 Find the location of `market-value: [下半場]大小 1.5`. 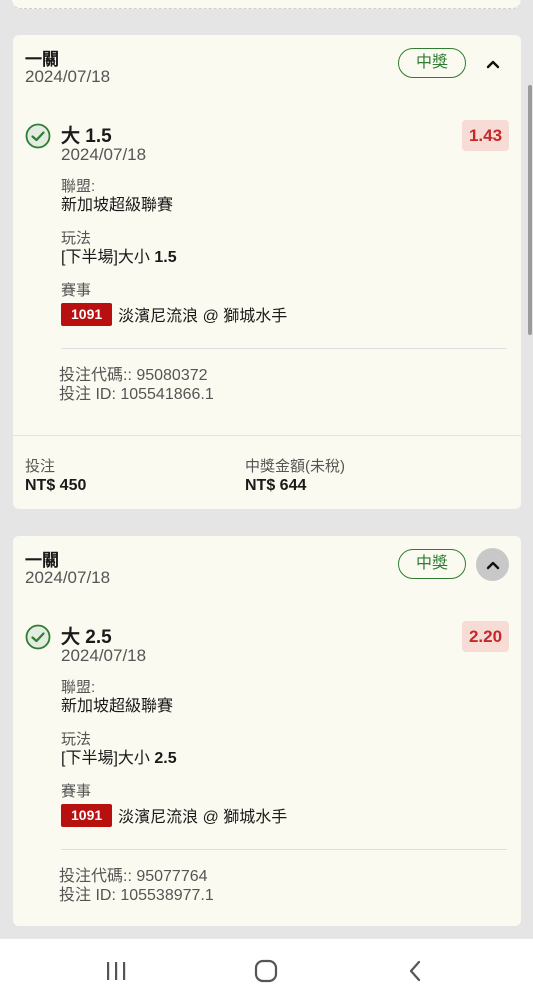

market-value: [下半場]大小 1.5 is located at coordinates (291, 258).